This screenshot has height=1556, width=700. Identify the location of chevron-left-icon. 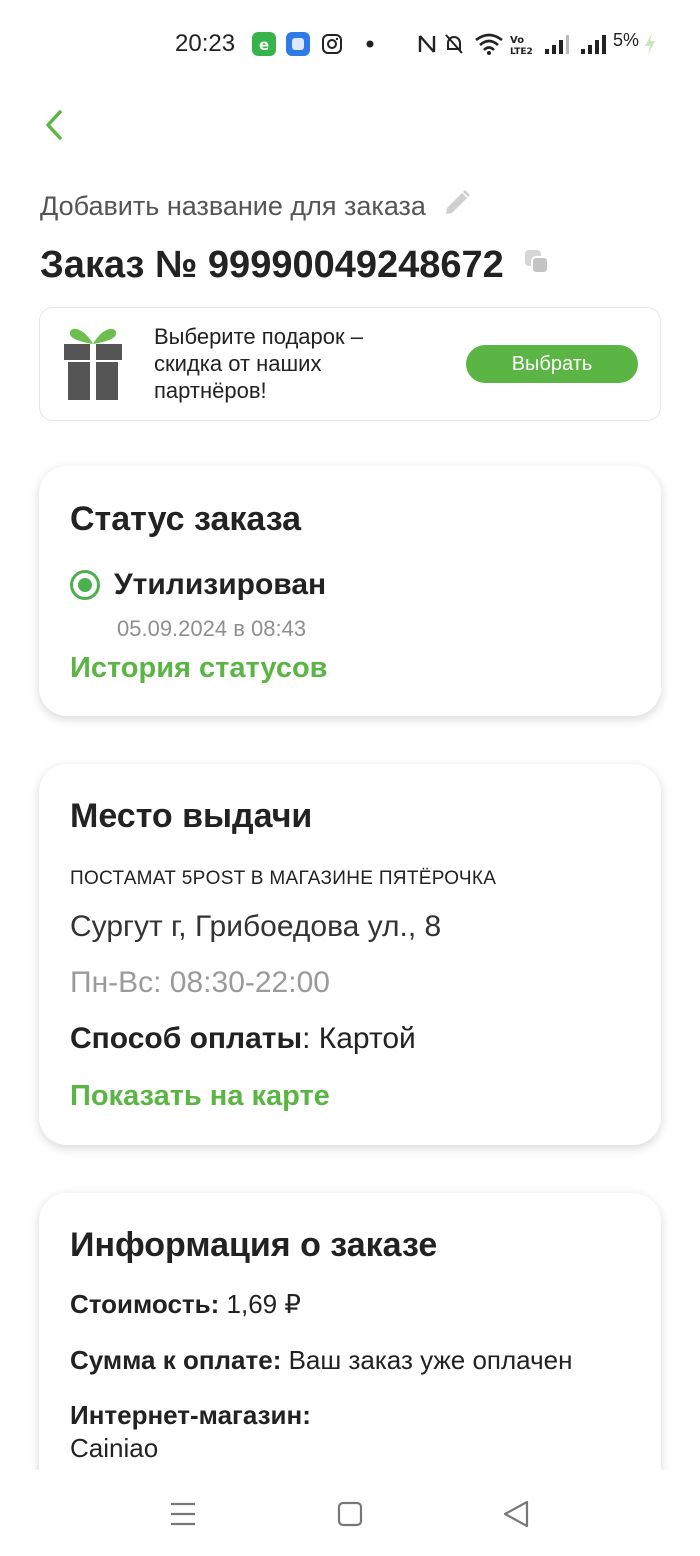
(56, 130).